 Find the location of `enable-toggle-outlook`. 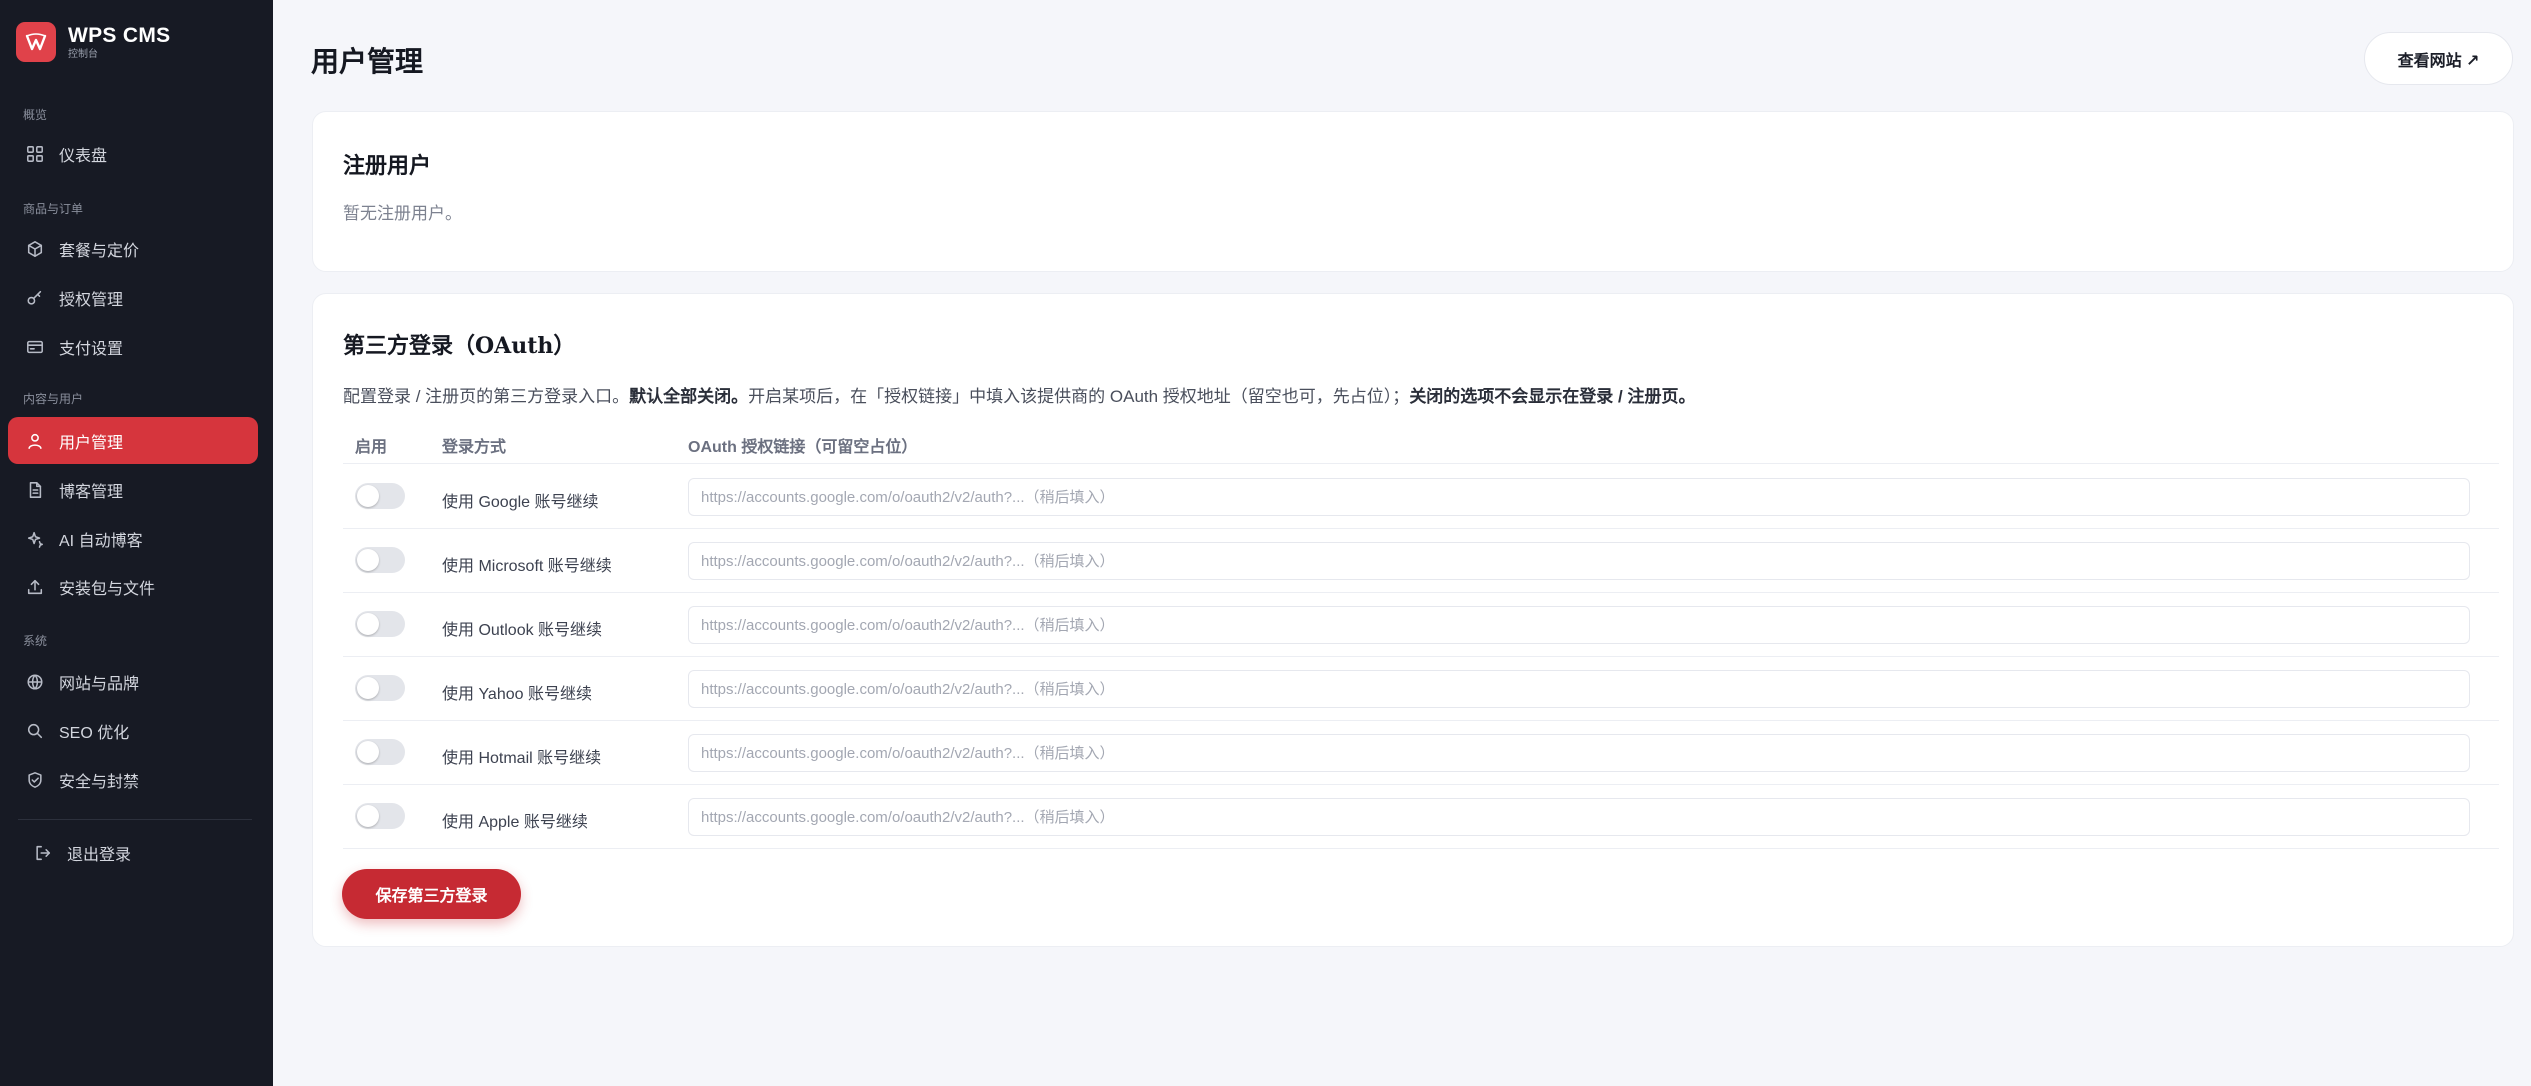

enable-toggle-outlook is located at coordinates (380, 624).